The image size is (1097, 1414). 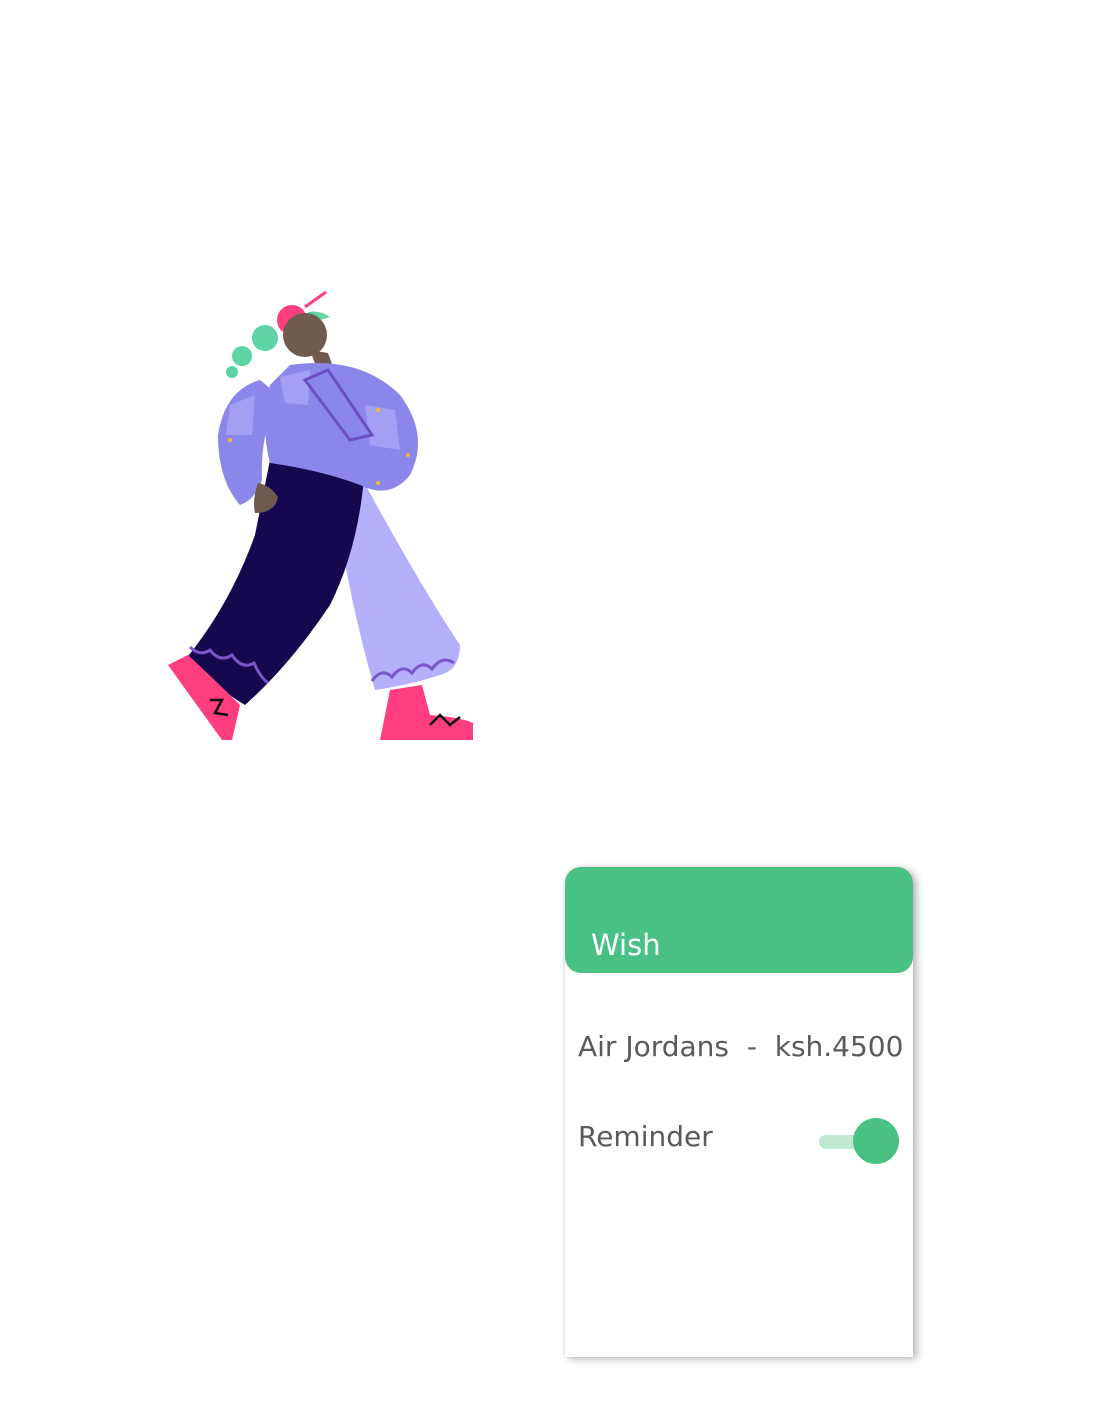 I want to click on wish-item-text: Air Jordans - ksh.4500, so click(x=741, y=1046).